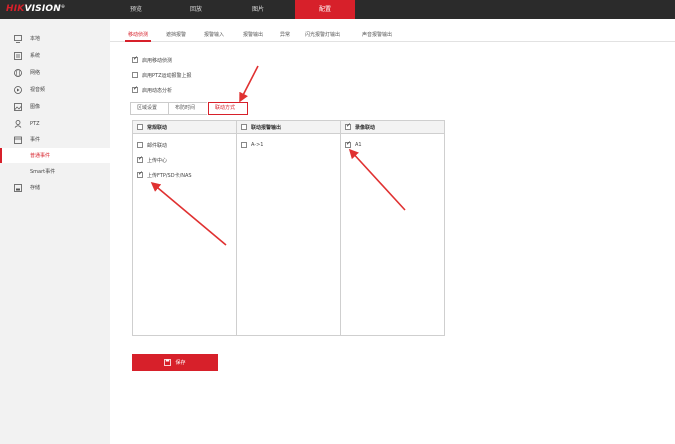 Image resolution: width=675 pixels, height=444 pixels. What do you see at coordinates (43, 172) in the screenshot?
I see `sidebar-item-label: Smart事件` at bounding box center [43, 172].